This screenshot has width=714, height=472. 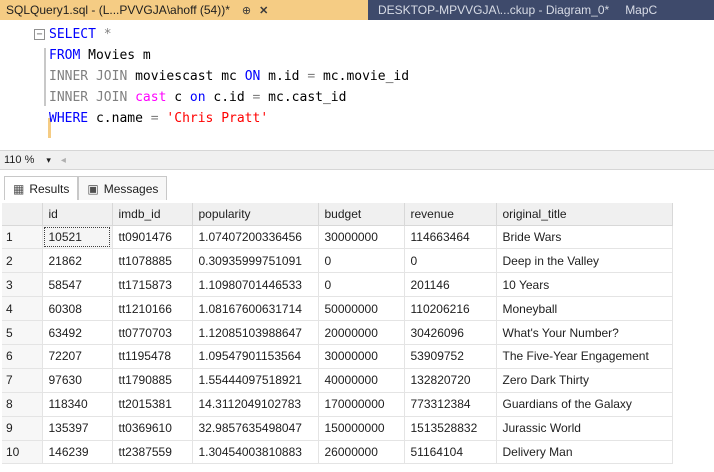 What do you see at coordinates (450, 452) in the screenshot?
I see `cell-revenue: 51164104` at bounding box center [450, 452].